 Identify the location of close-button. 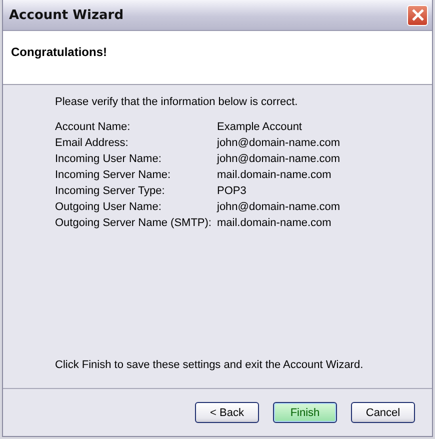
(417, 15).